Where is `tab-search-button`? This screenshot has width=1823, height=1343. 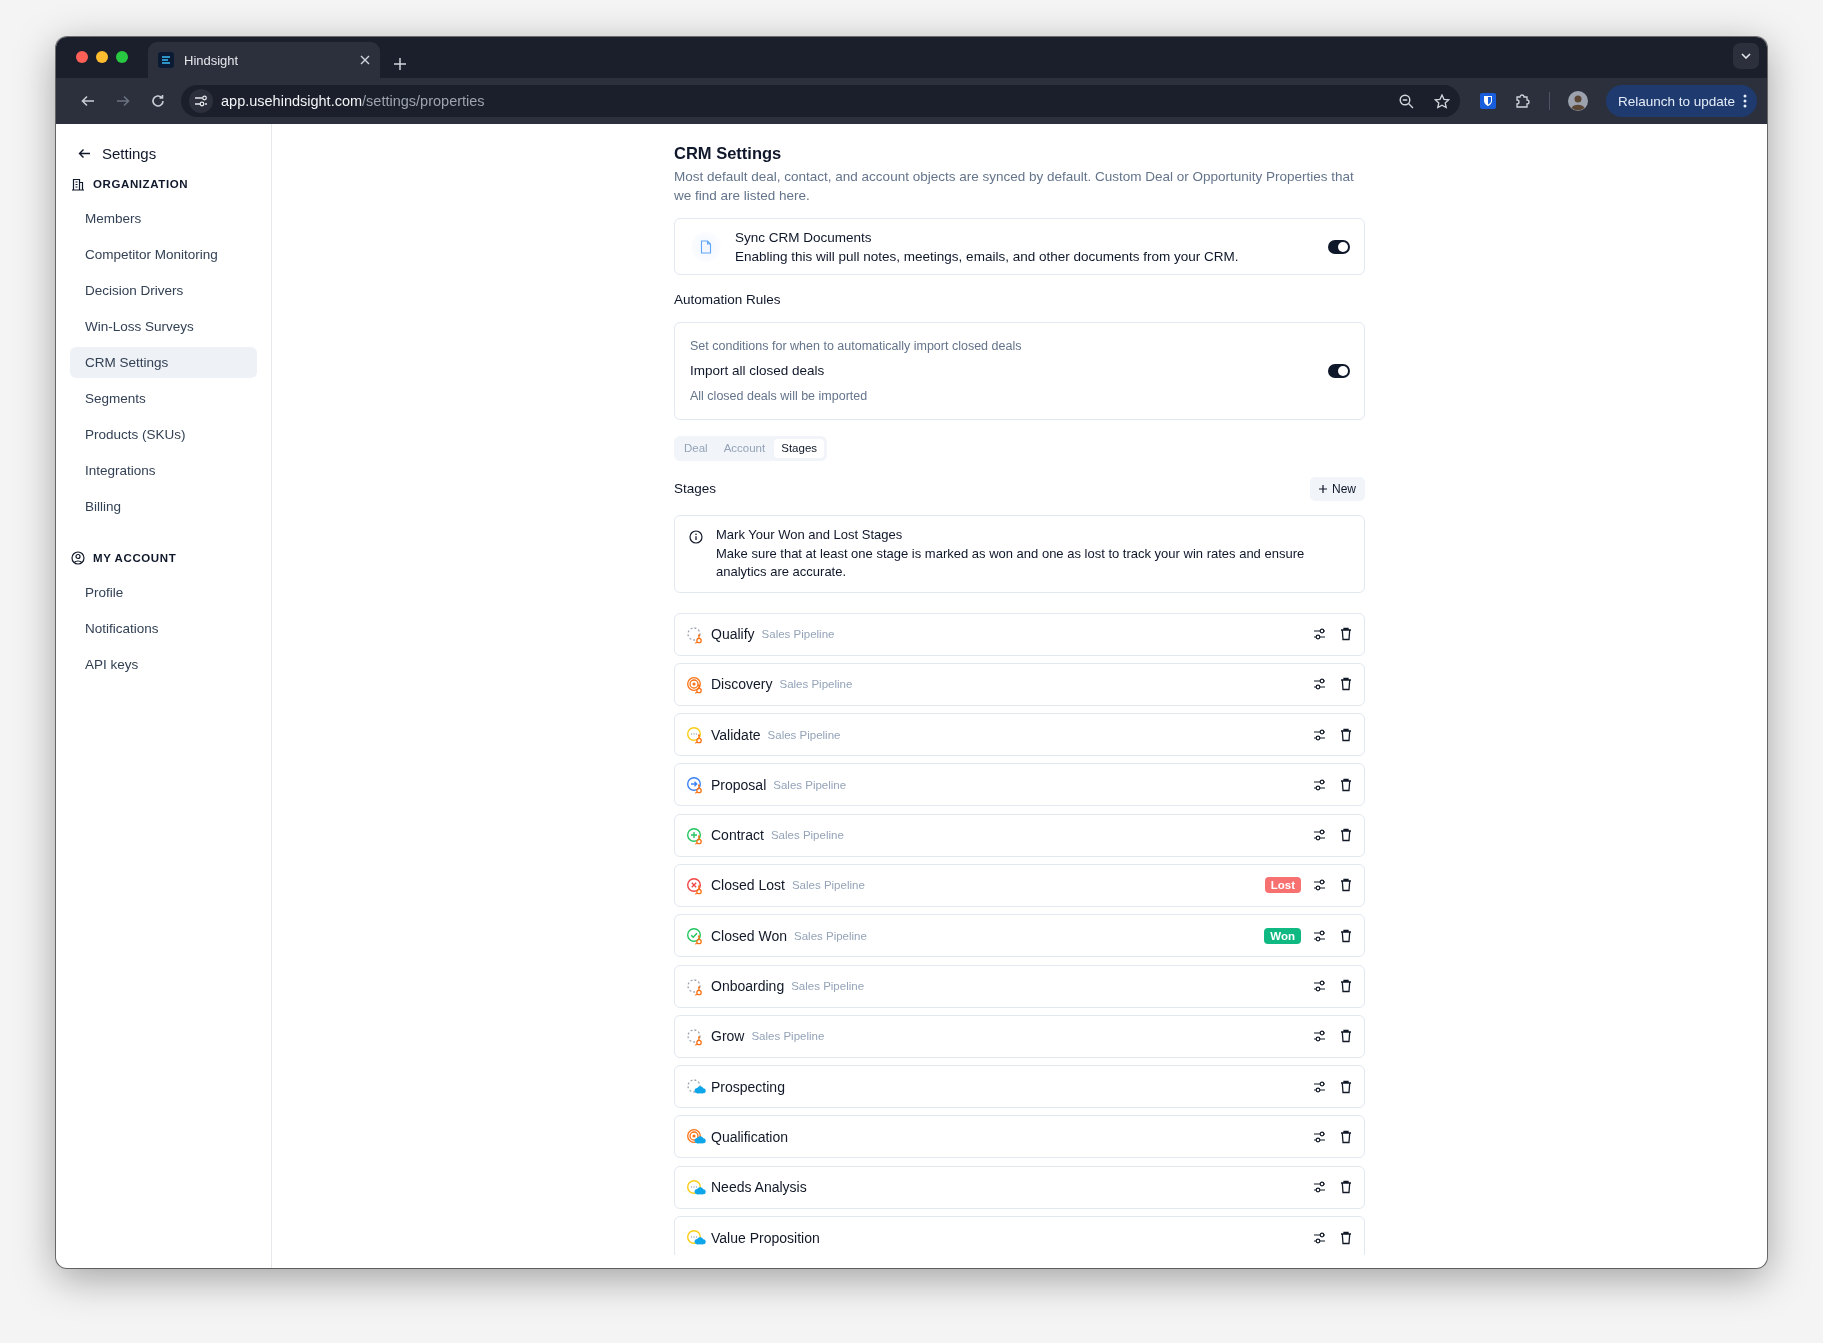 tab-search-button is located at coordinates (1746, 56).